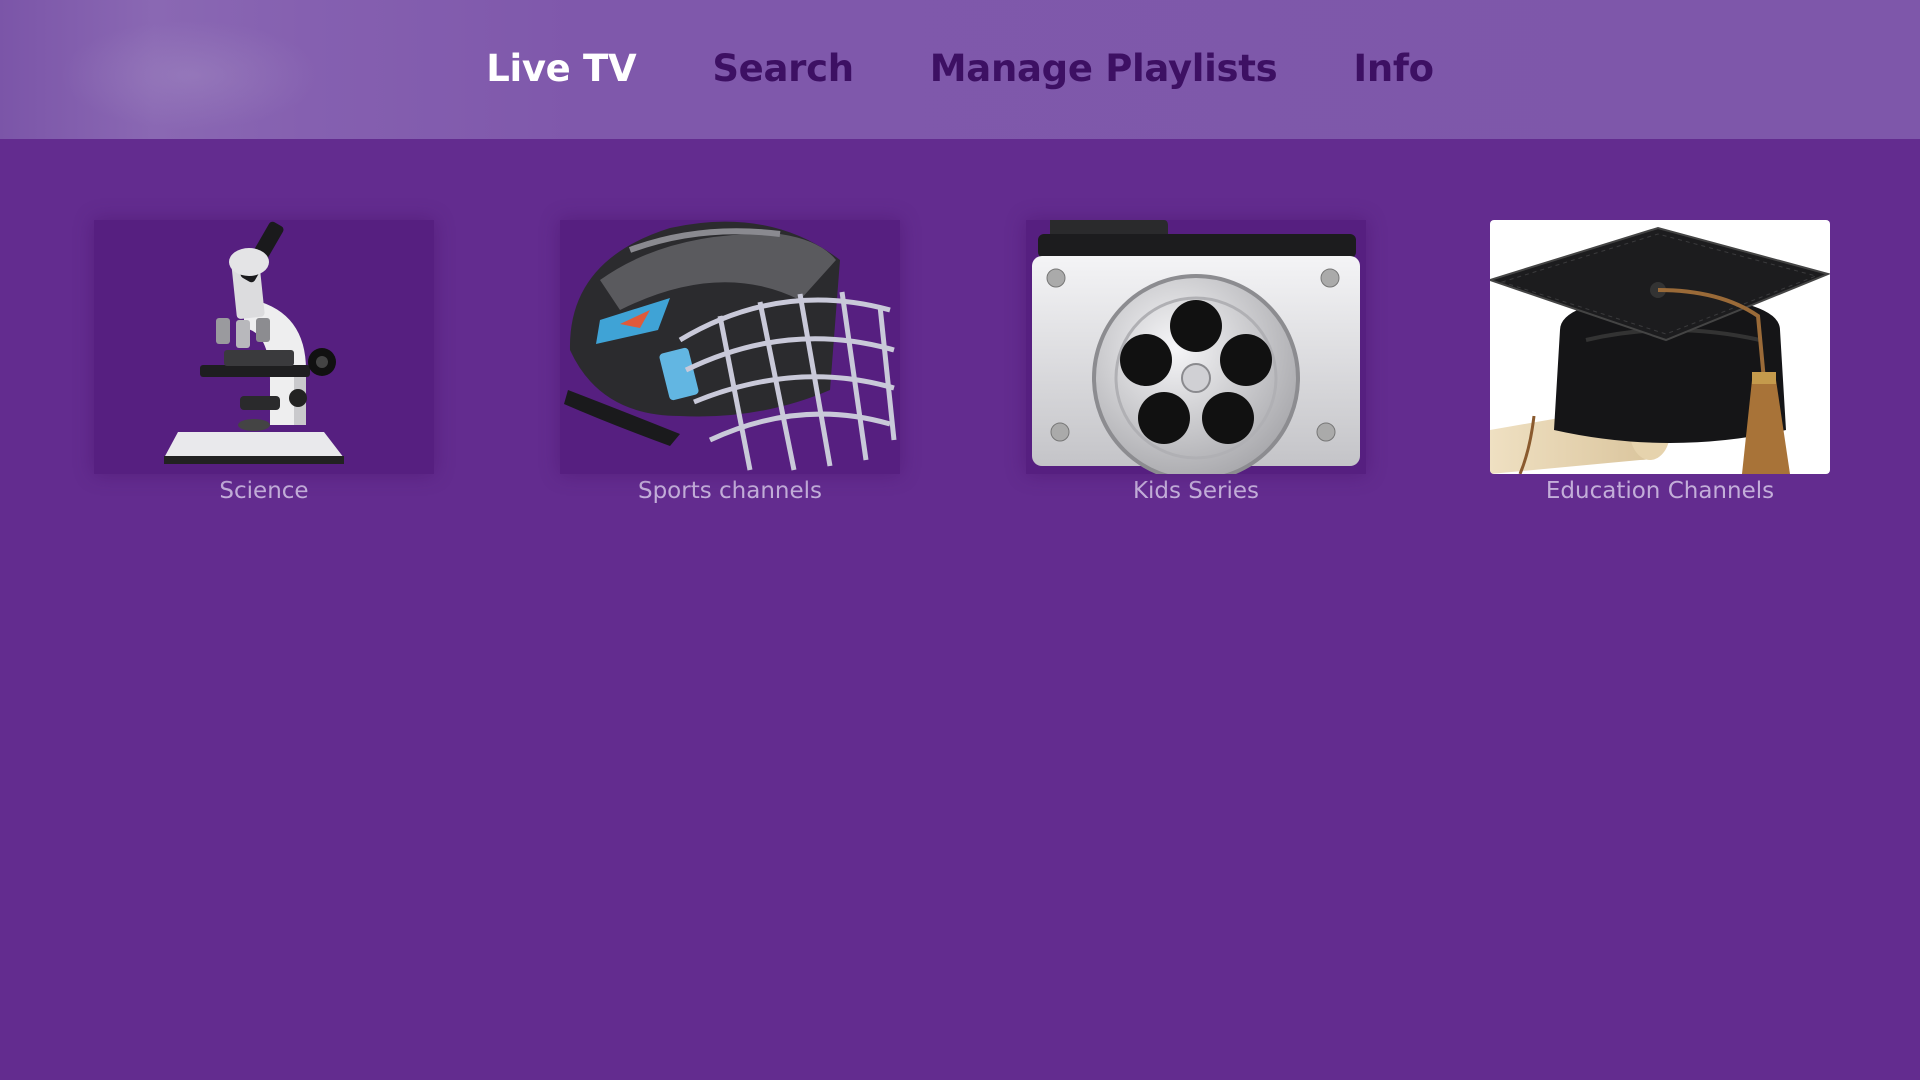 This screenshot has width=1920, height=1080. I want to click on top-navigation-bar: Live TV Search Manage Playlists Info, so click(960, 69).